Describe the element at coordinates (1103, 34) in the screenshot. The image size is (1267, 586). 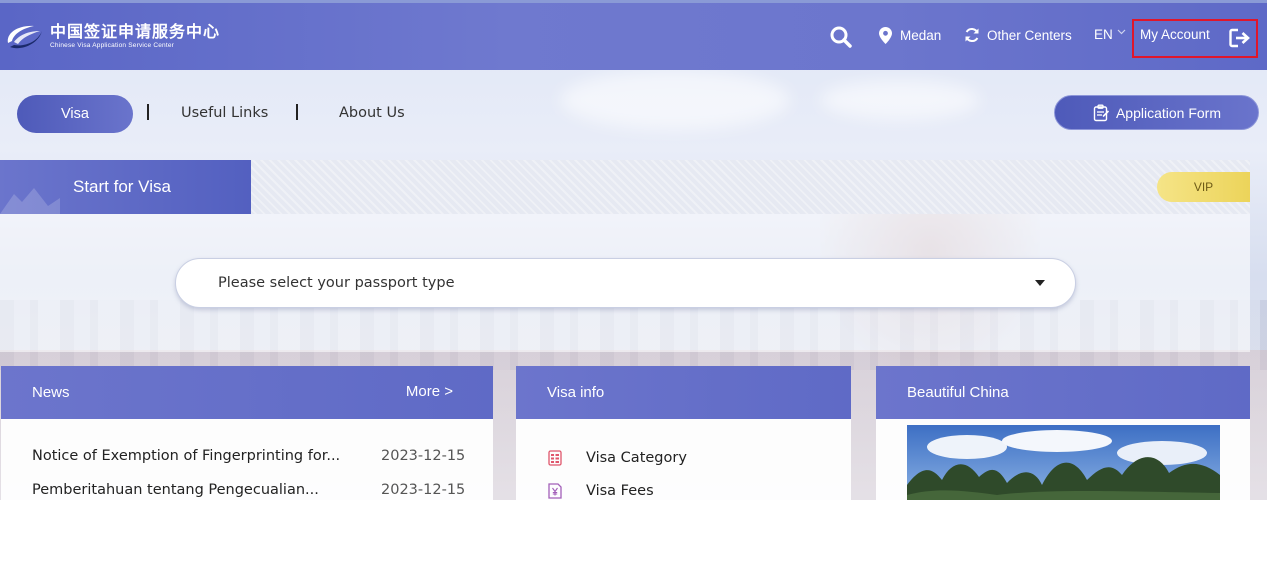
I see `language-label: EN` at that location.